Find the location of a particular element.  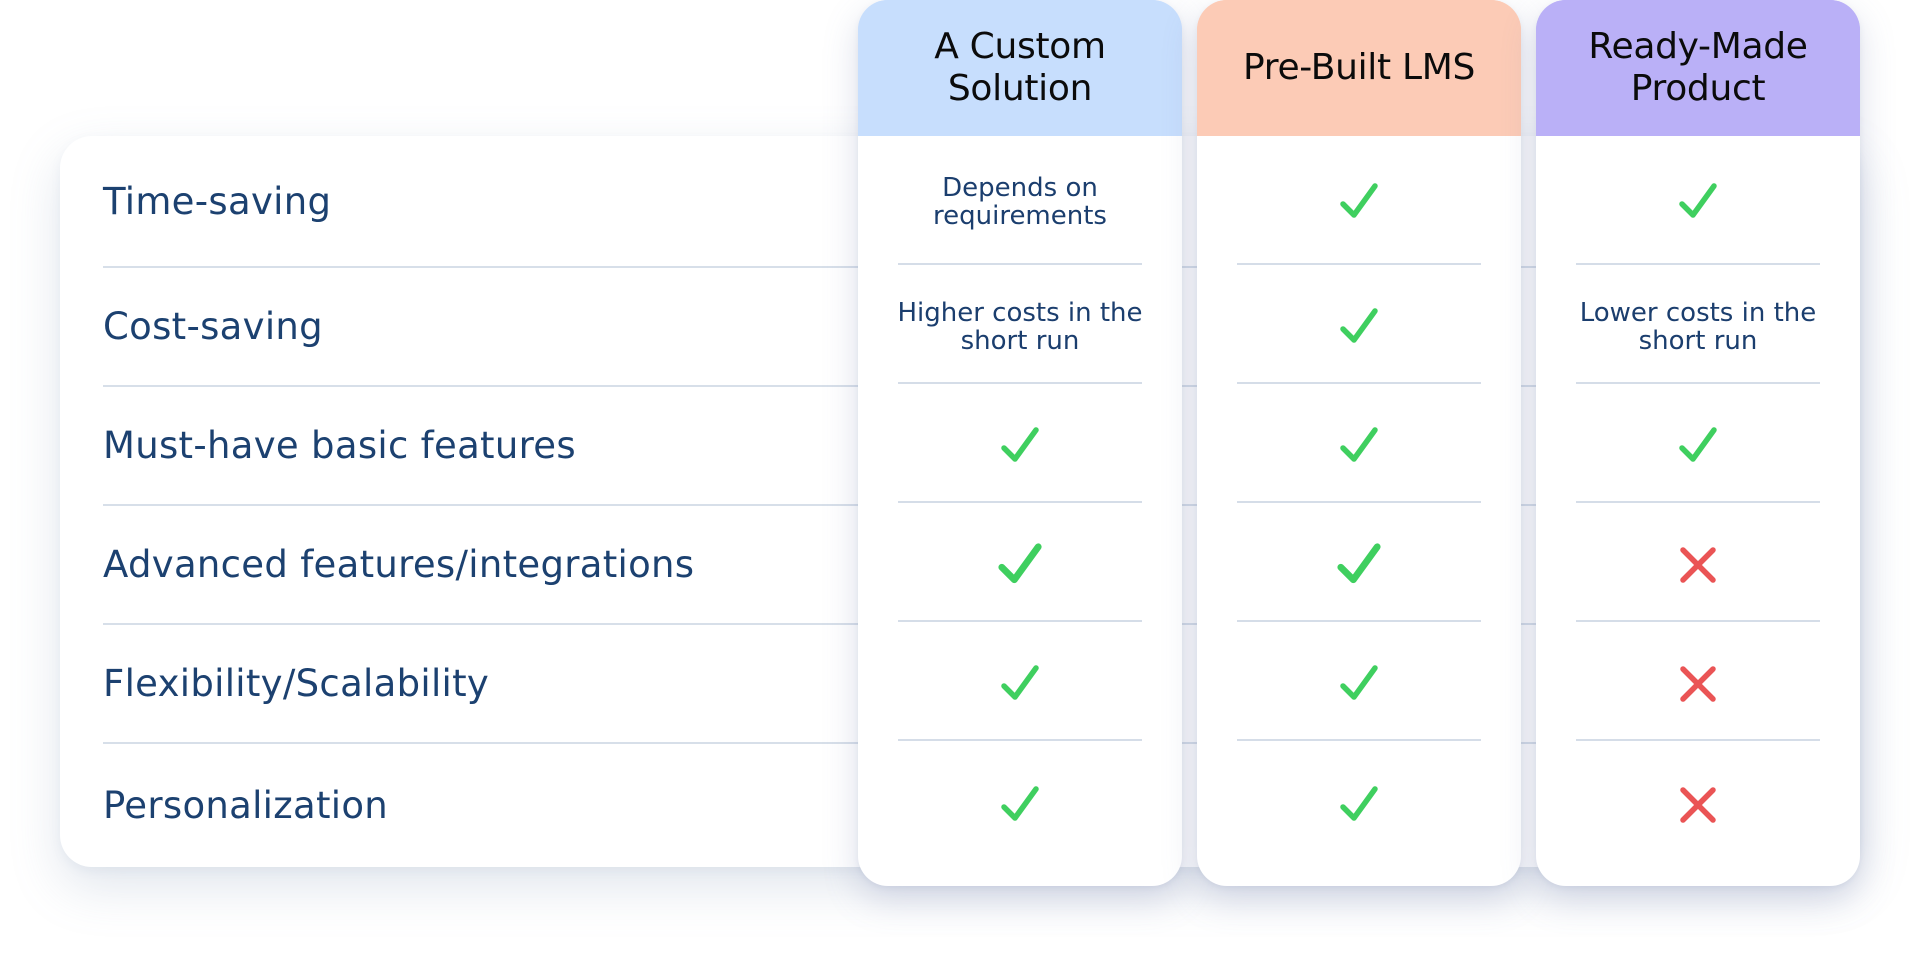

column-header: A Custom Solution is located at coordinates (1020, 68).